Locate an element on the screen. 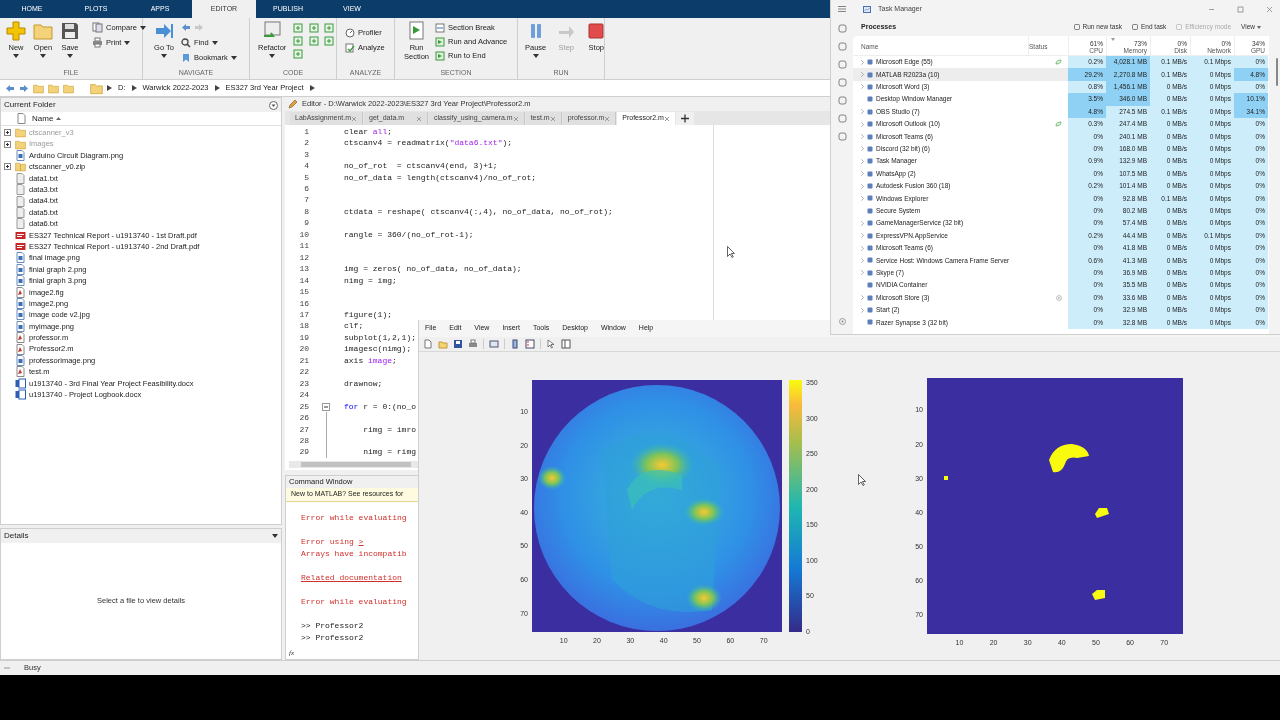 Image resolution: width=1280 pixels, height=720 pixels. maximize-icon is located at coordinates (1240, 9).